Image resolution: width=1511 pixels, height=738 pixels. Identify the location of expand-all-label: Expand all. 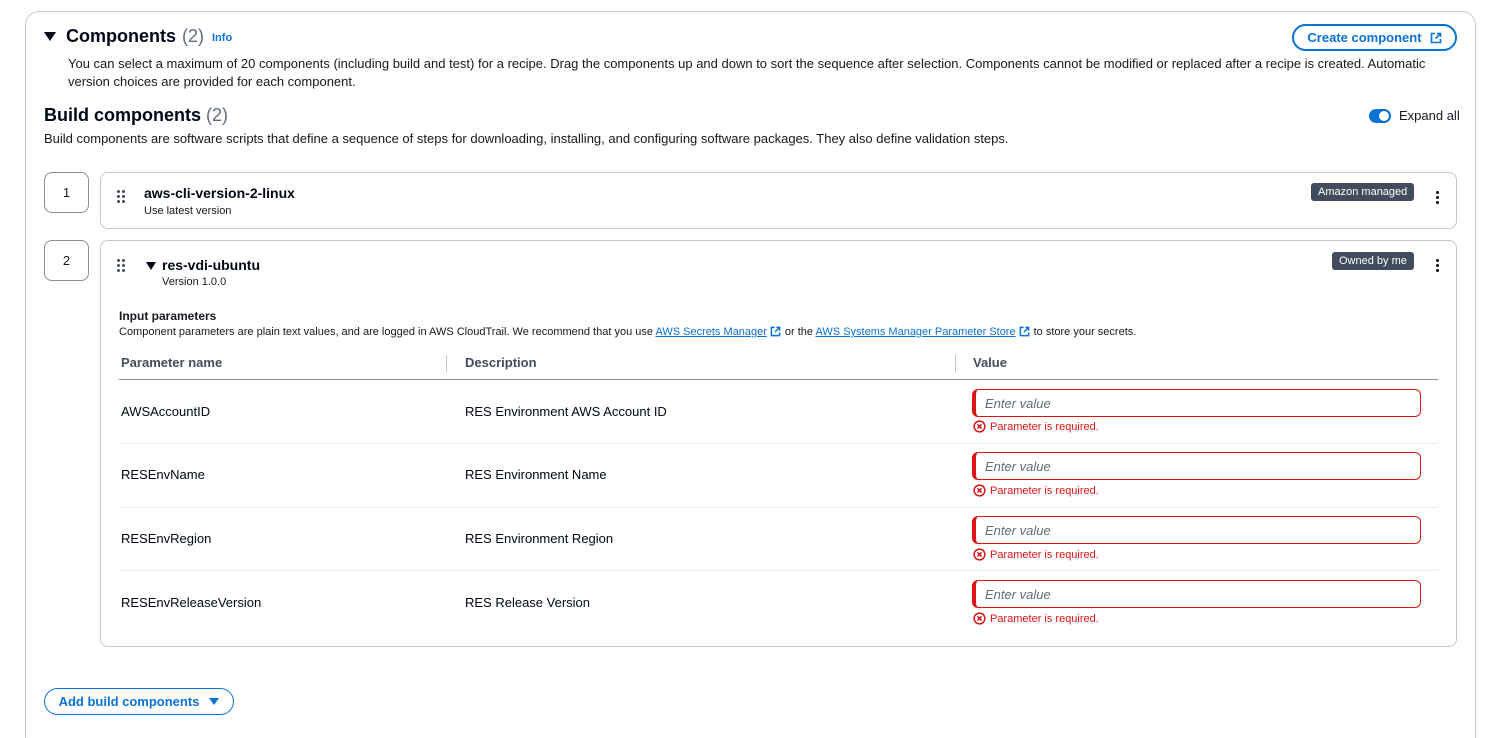
(1429, 115).